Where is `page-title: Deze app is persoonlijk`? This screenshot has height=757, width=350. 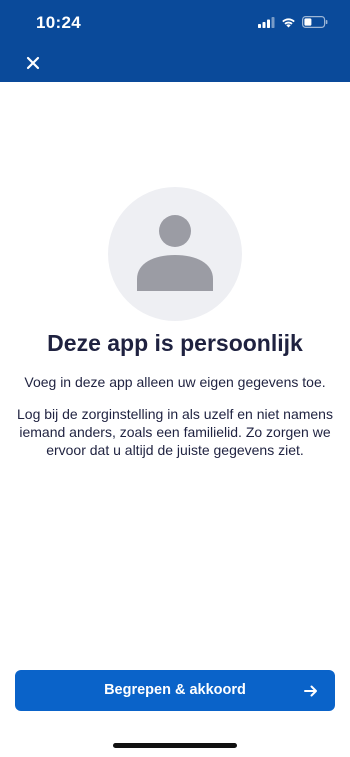
page-title: Deze app is persoonlijk is located at coordinates (175, 343).